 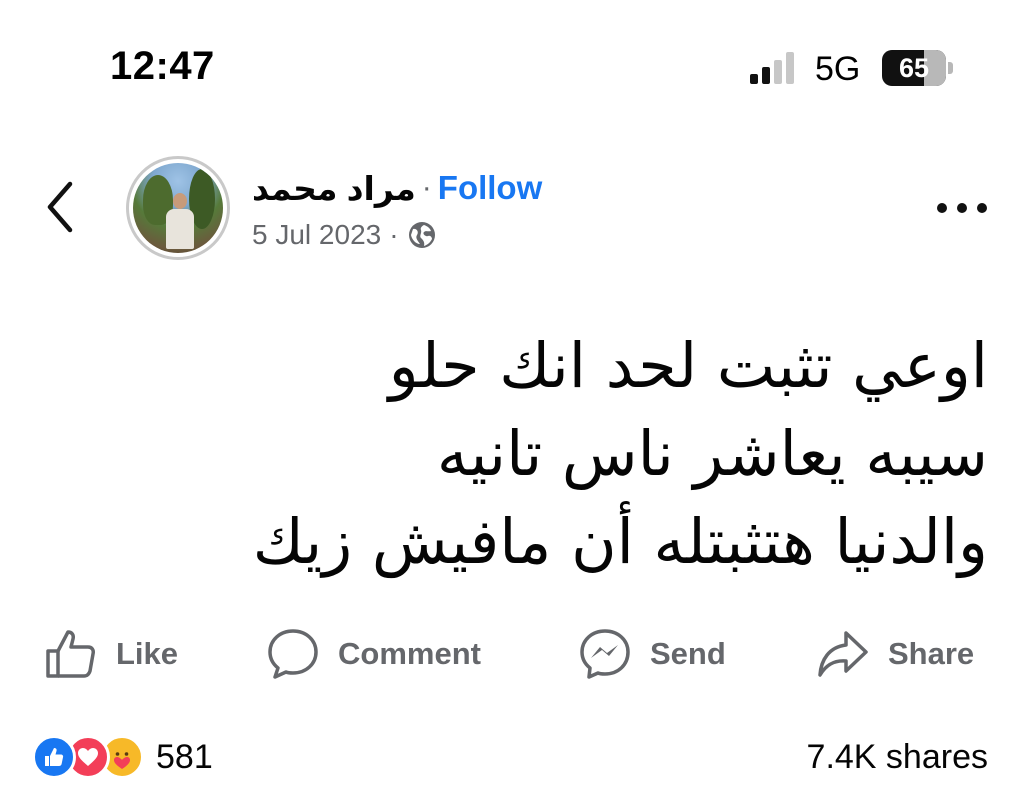 What do you see at coordinates (897, 757) in the screenshot?
I see `shares-count: 7.4K shares` at bounding box center [897, 757].